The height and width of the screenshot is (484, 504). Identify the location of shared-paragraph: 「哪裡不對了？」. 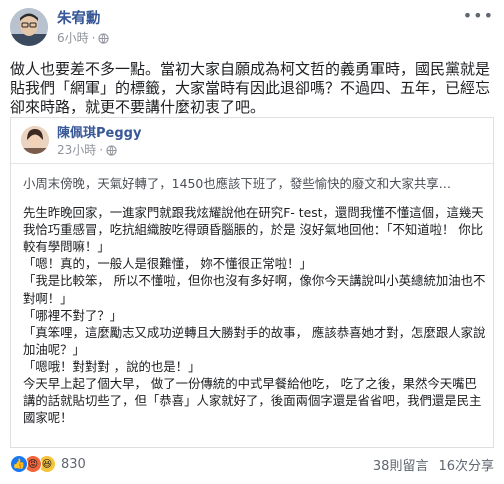
(73, 315).